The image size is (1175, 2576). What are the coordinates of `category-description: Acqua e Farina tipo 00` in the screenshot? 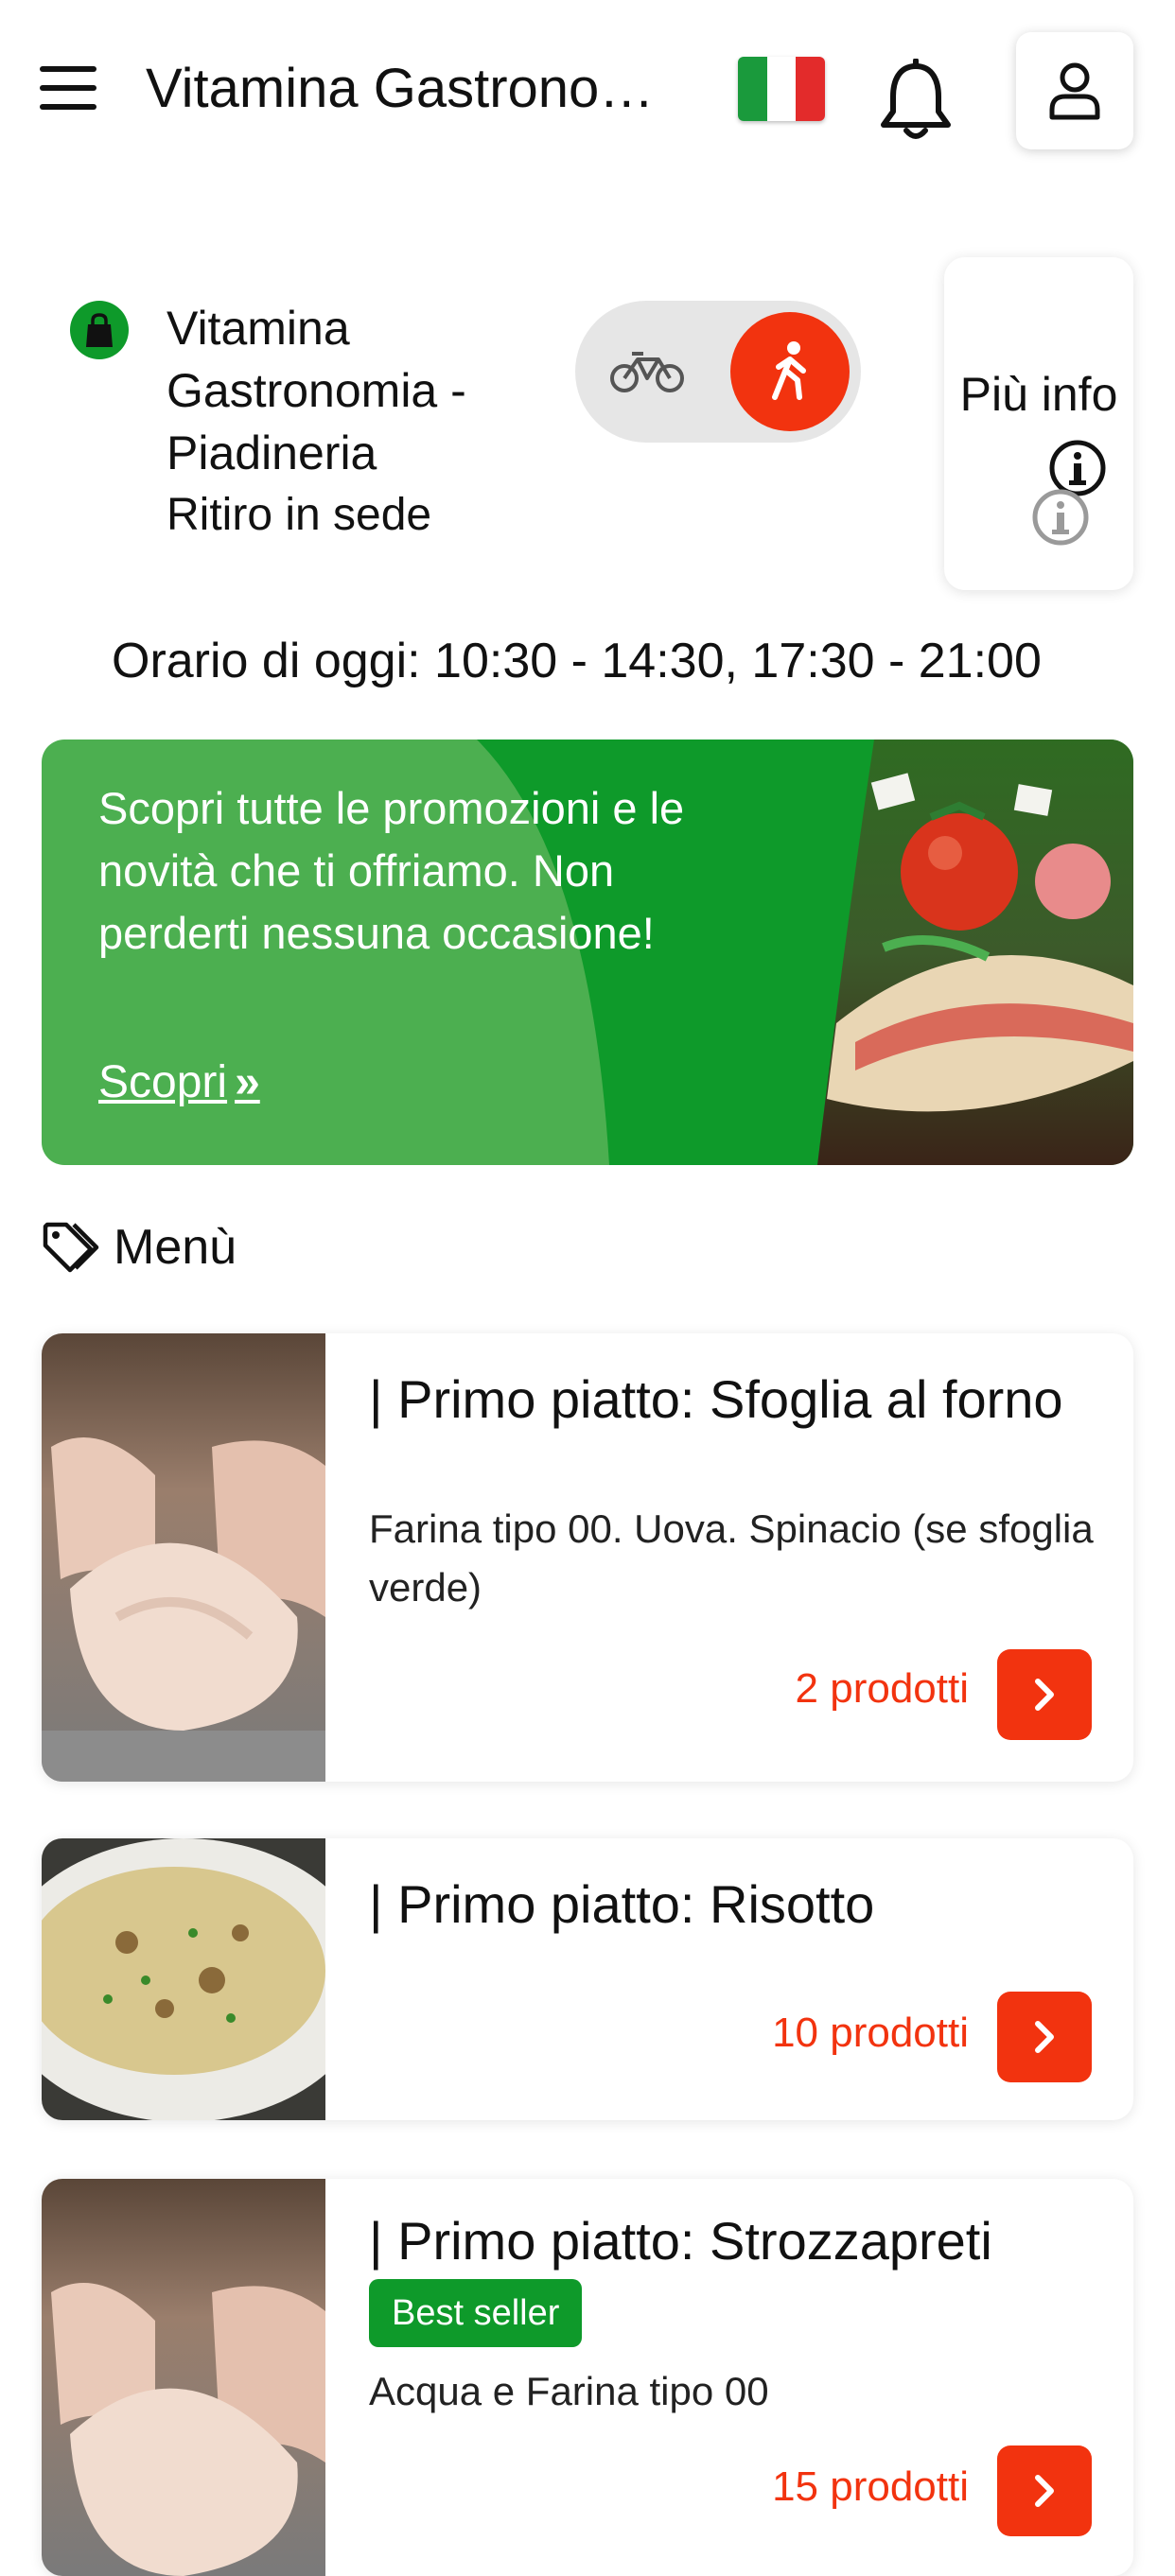 It's located at (569, 2391).